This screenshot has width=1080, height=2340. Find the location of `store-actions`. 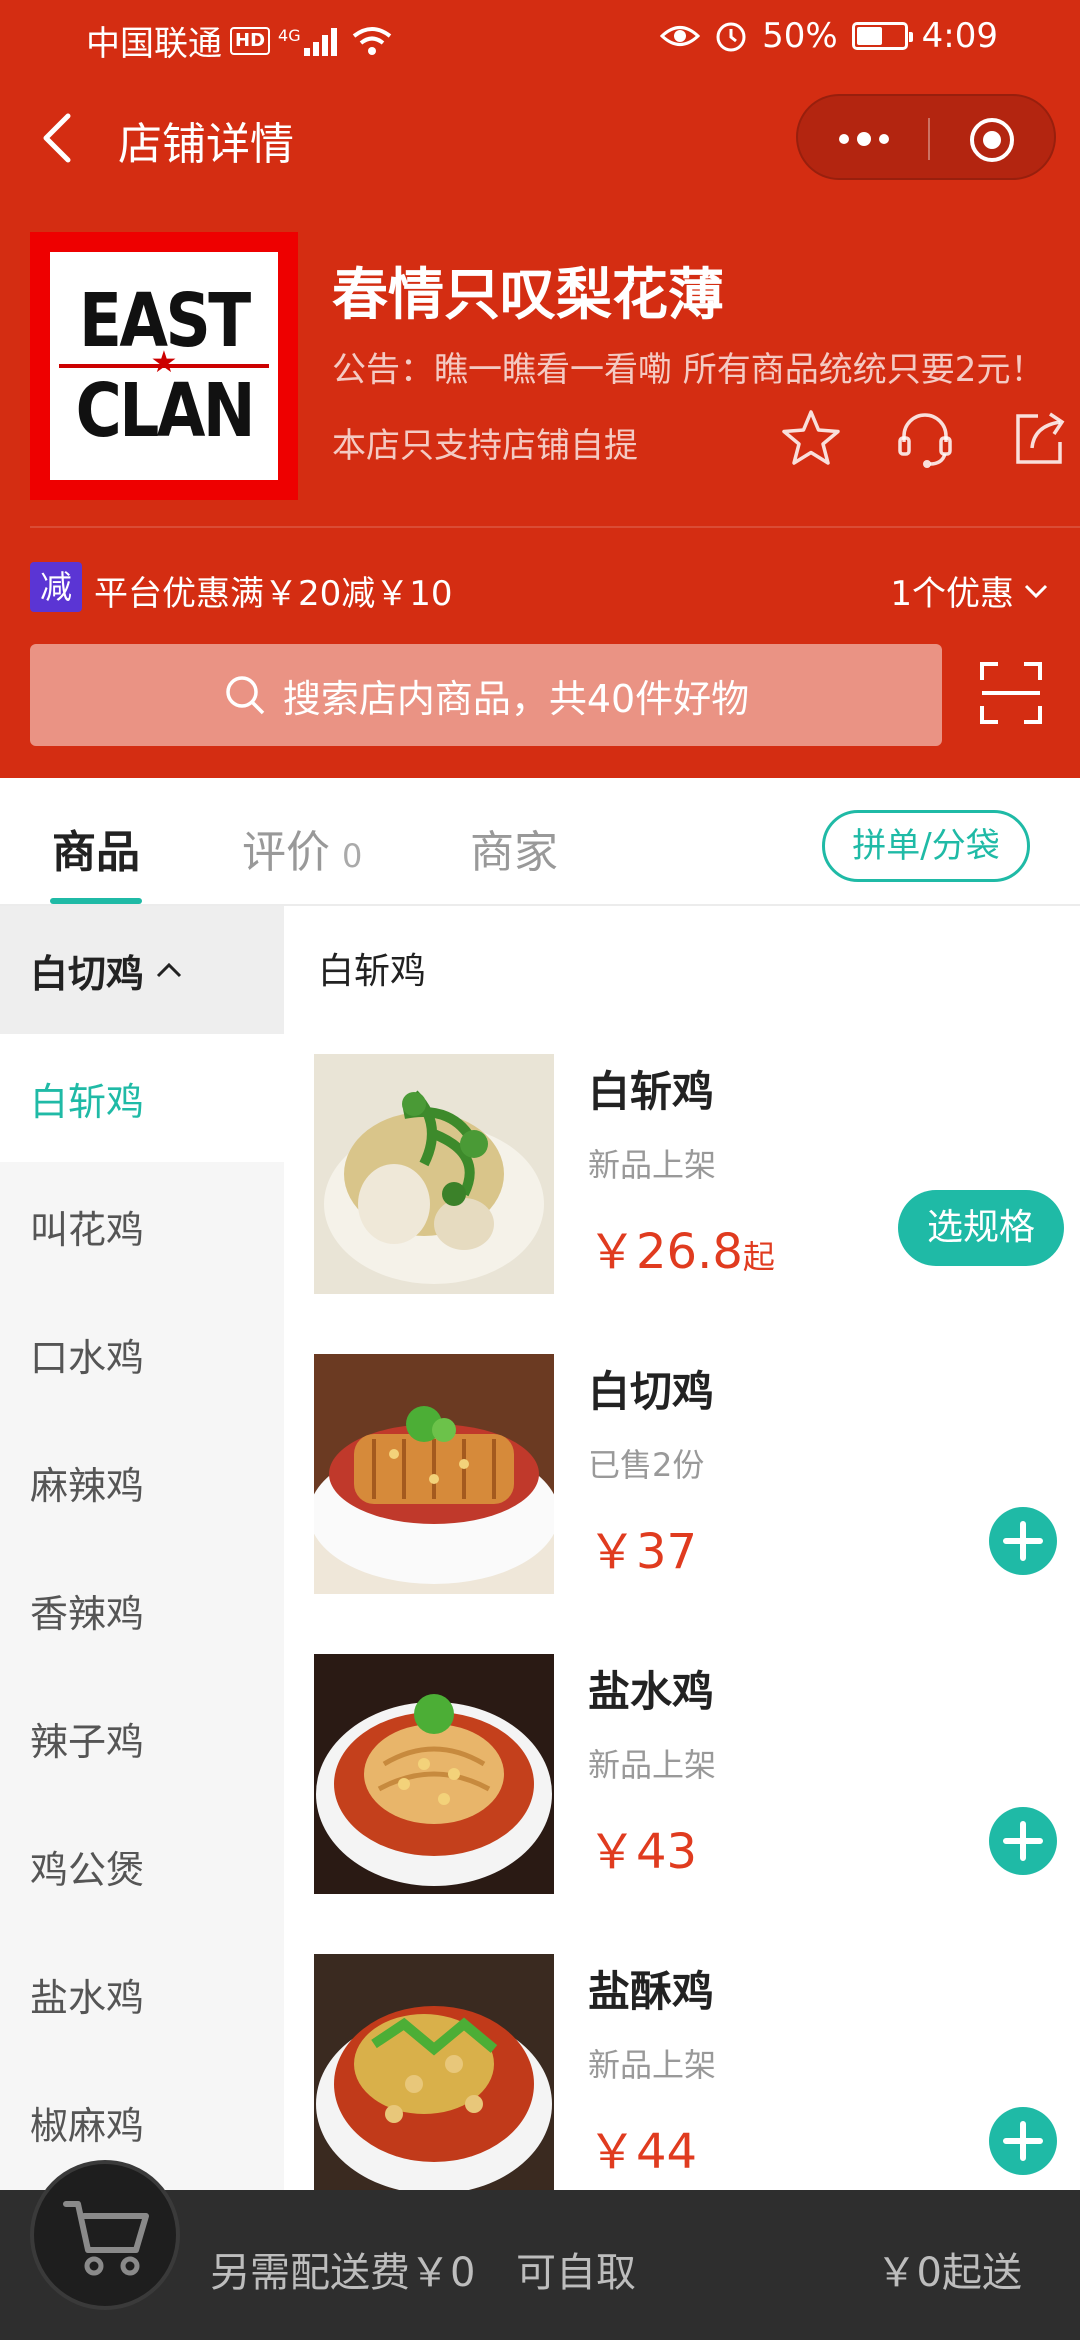

store-actions is located at coordinates (925, 439).